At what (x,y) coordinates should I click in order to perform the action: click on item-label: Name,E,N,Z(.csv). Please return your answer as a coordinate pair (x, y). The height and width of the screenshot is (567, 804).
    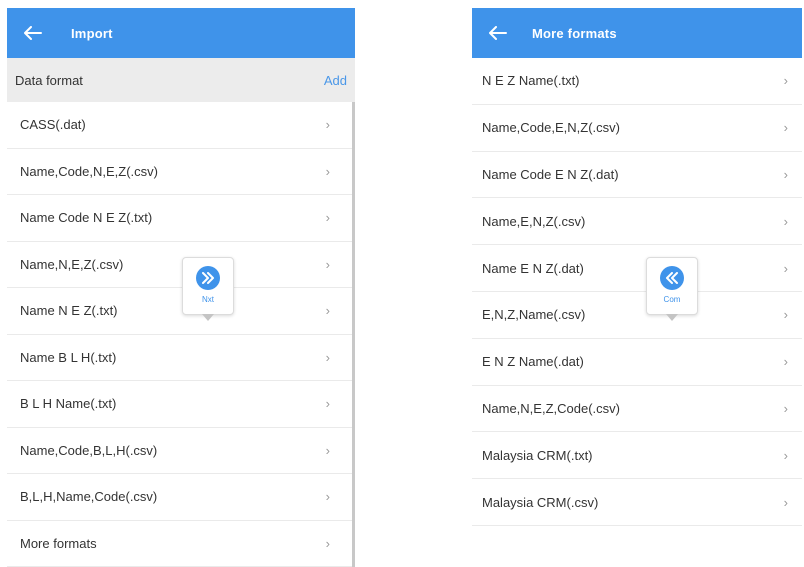
    Looking at the image, I should click on (533, 221).